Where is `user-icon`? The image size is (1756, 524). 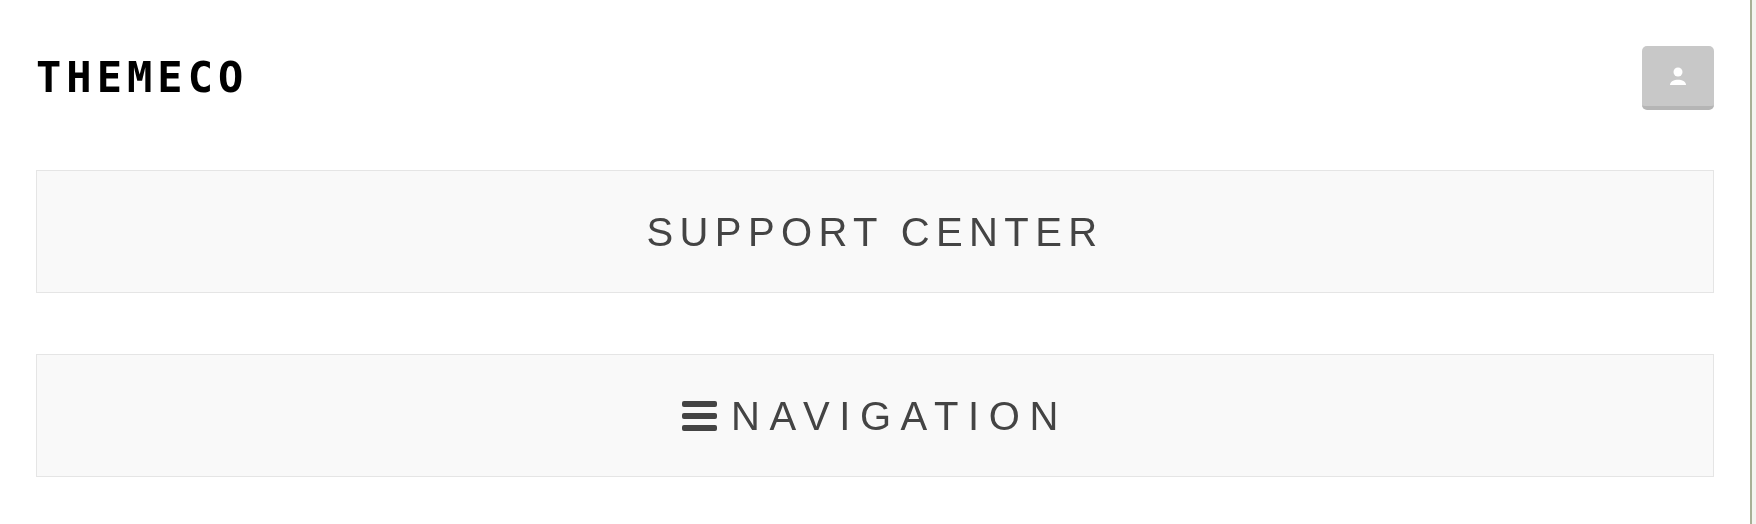 user-icon is located at coordinates (1678, 76).